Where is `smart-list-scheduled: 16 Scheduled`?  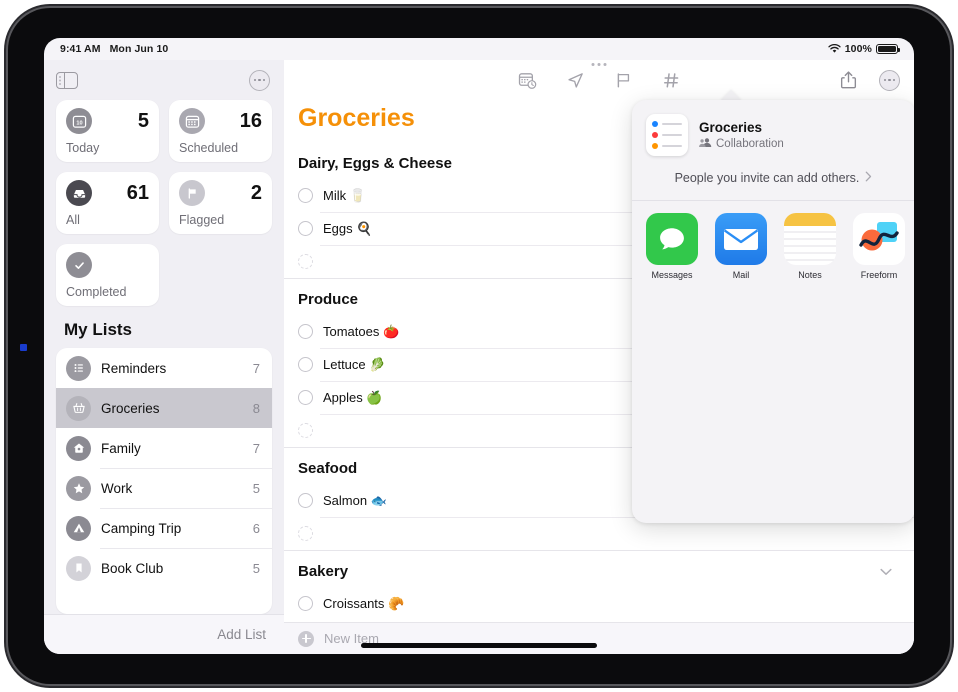 smart-list-scheduled: 16 Scheduled is located at coordinates (220, 131).